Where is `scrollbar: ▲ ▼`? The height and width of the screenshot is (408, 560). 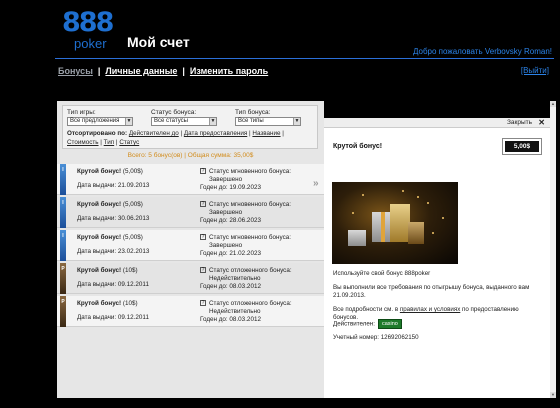 scrollbar: ▲ ▼ is located at coordinates (553, 249).